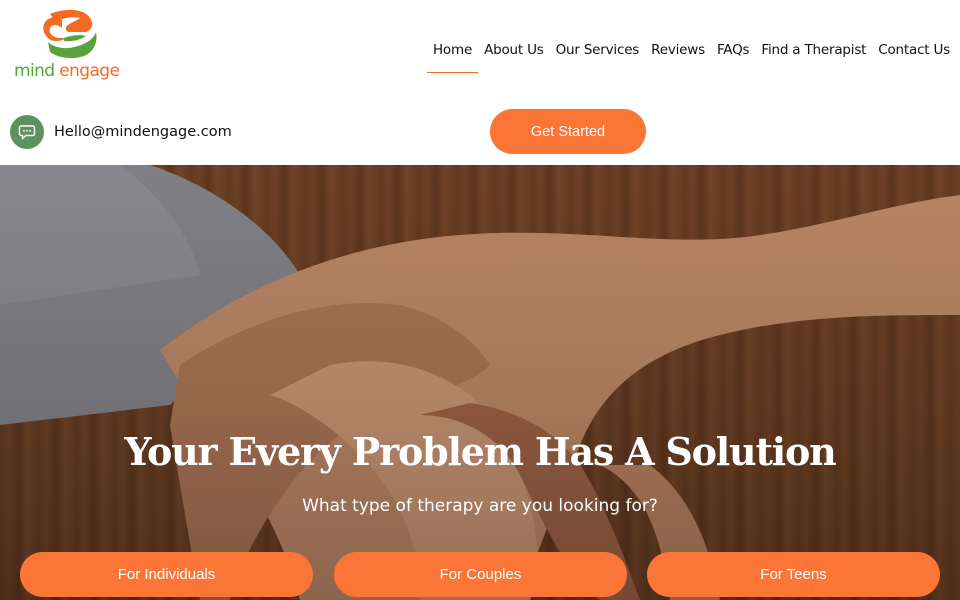 The height and width of the screenshot is (600, 960). What do you see at coordinates (143, 132) in the screenshot?
I see `contact-email-link: Hello@mindengage.com` at bounding box center [143, 132].